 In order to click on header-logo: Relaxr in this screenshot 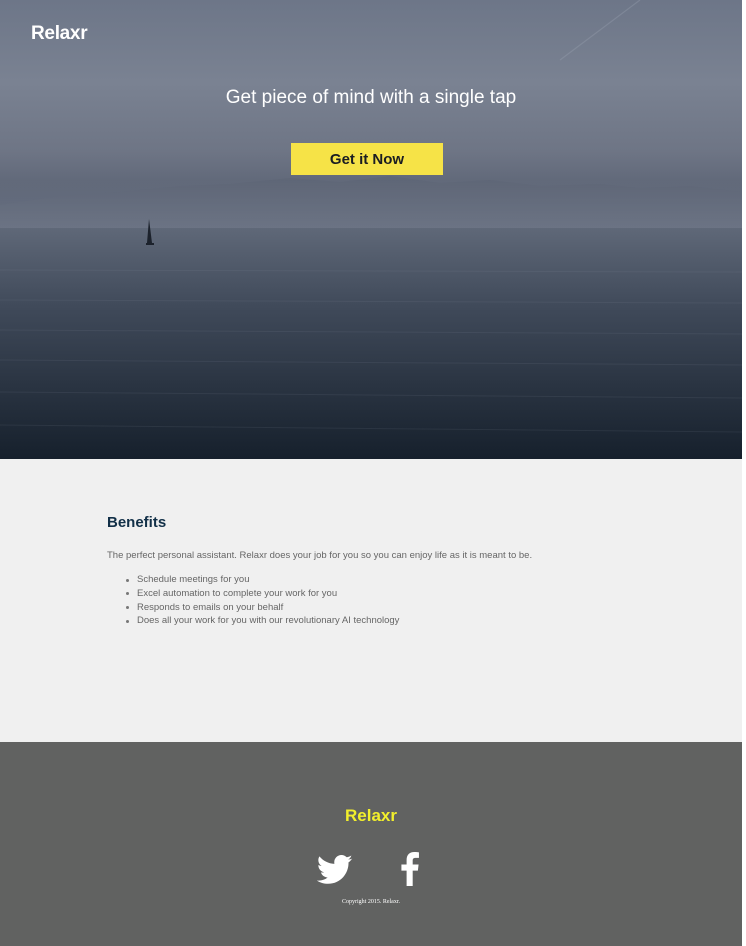, I will do `click(59, 34)`.